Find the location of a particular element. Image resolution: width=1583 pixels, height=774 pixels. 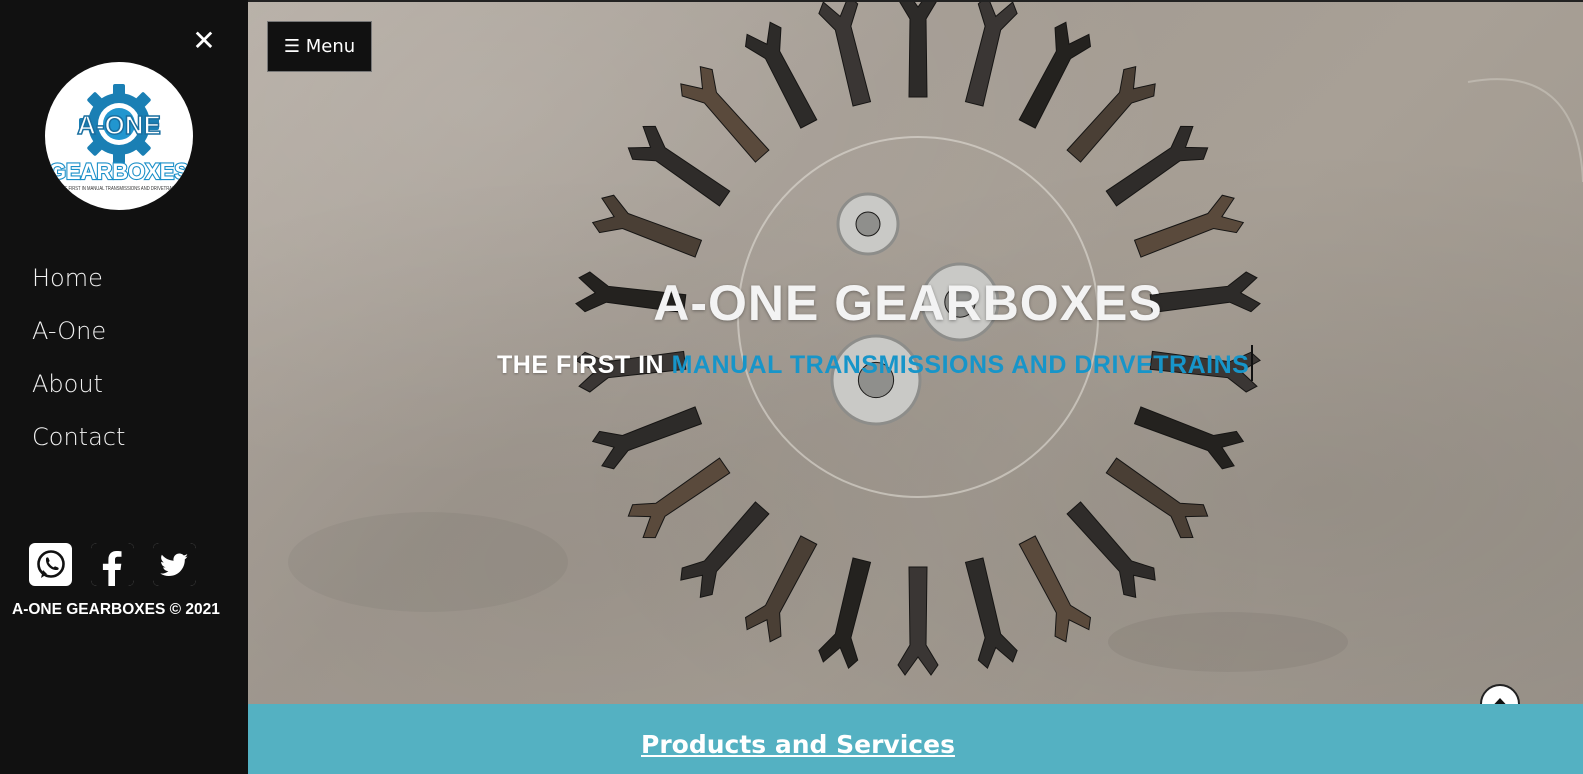

typing-caret is located at coordinates (1252, 363).